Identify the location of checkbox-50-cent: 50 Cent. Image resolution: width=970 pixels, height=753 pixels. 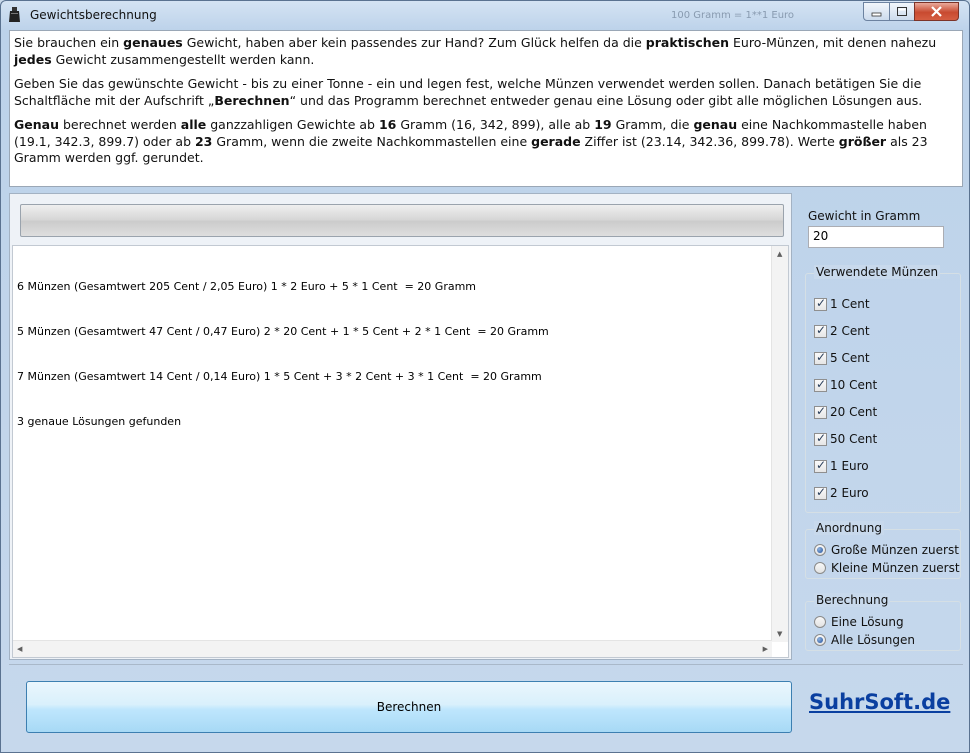
(845, 439).